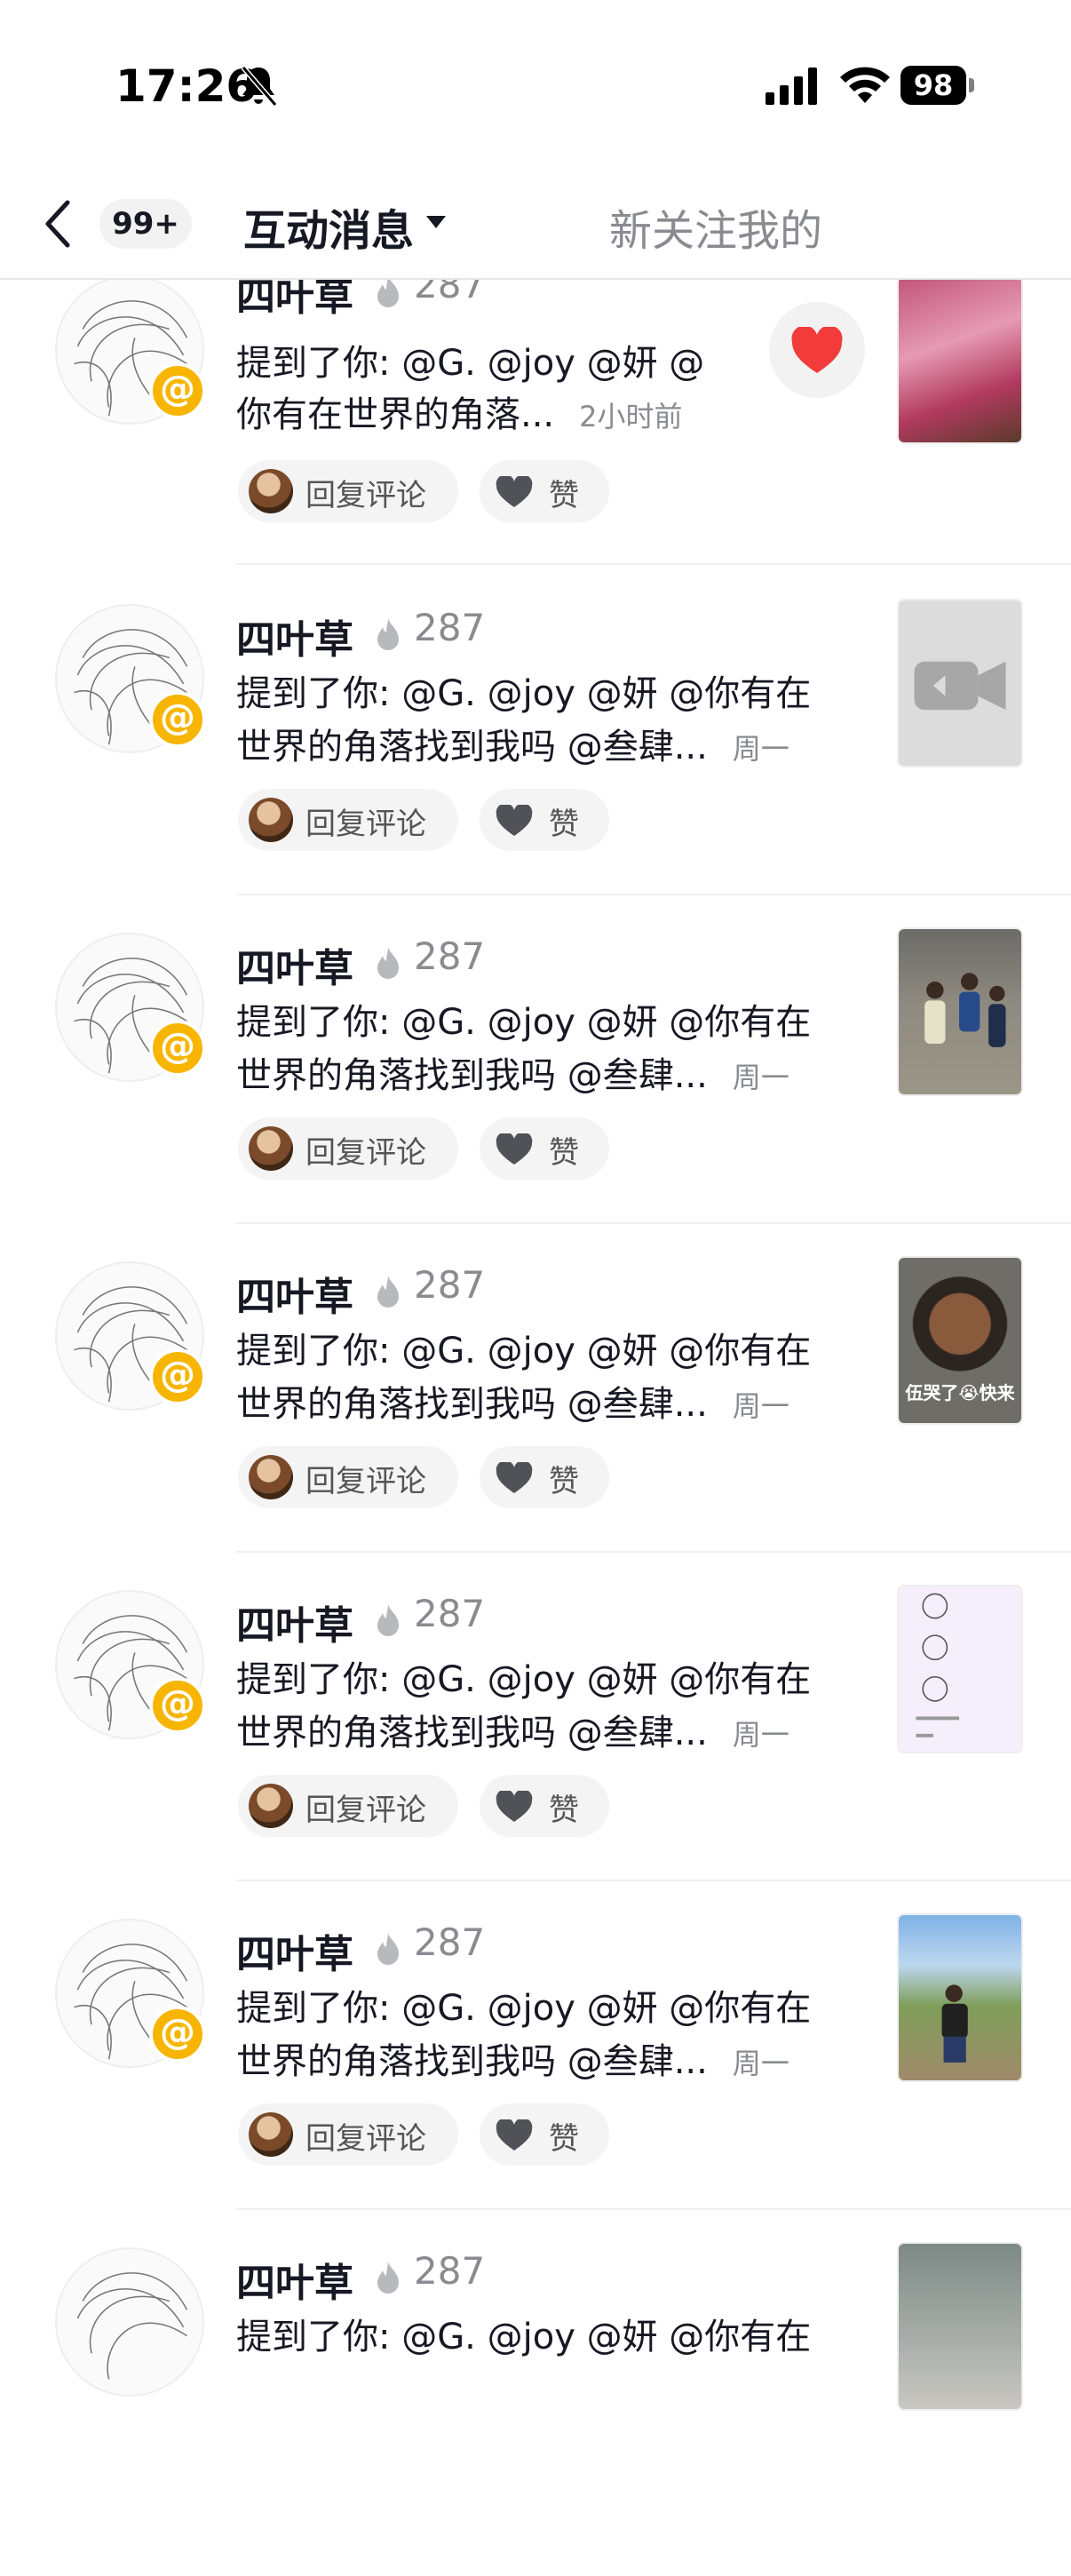 Image resolution: width=1071 pixels, height=2576 pixels. What do you see at coordinates (328, 226) in the screenshot?
I see `tab-interactions: 互动消息` at bounding box center [328, 226].